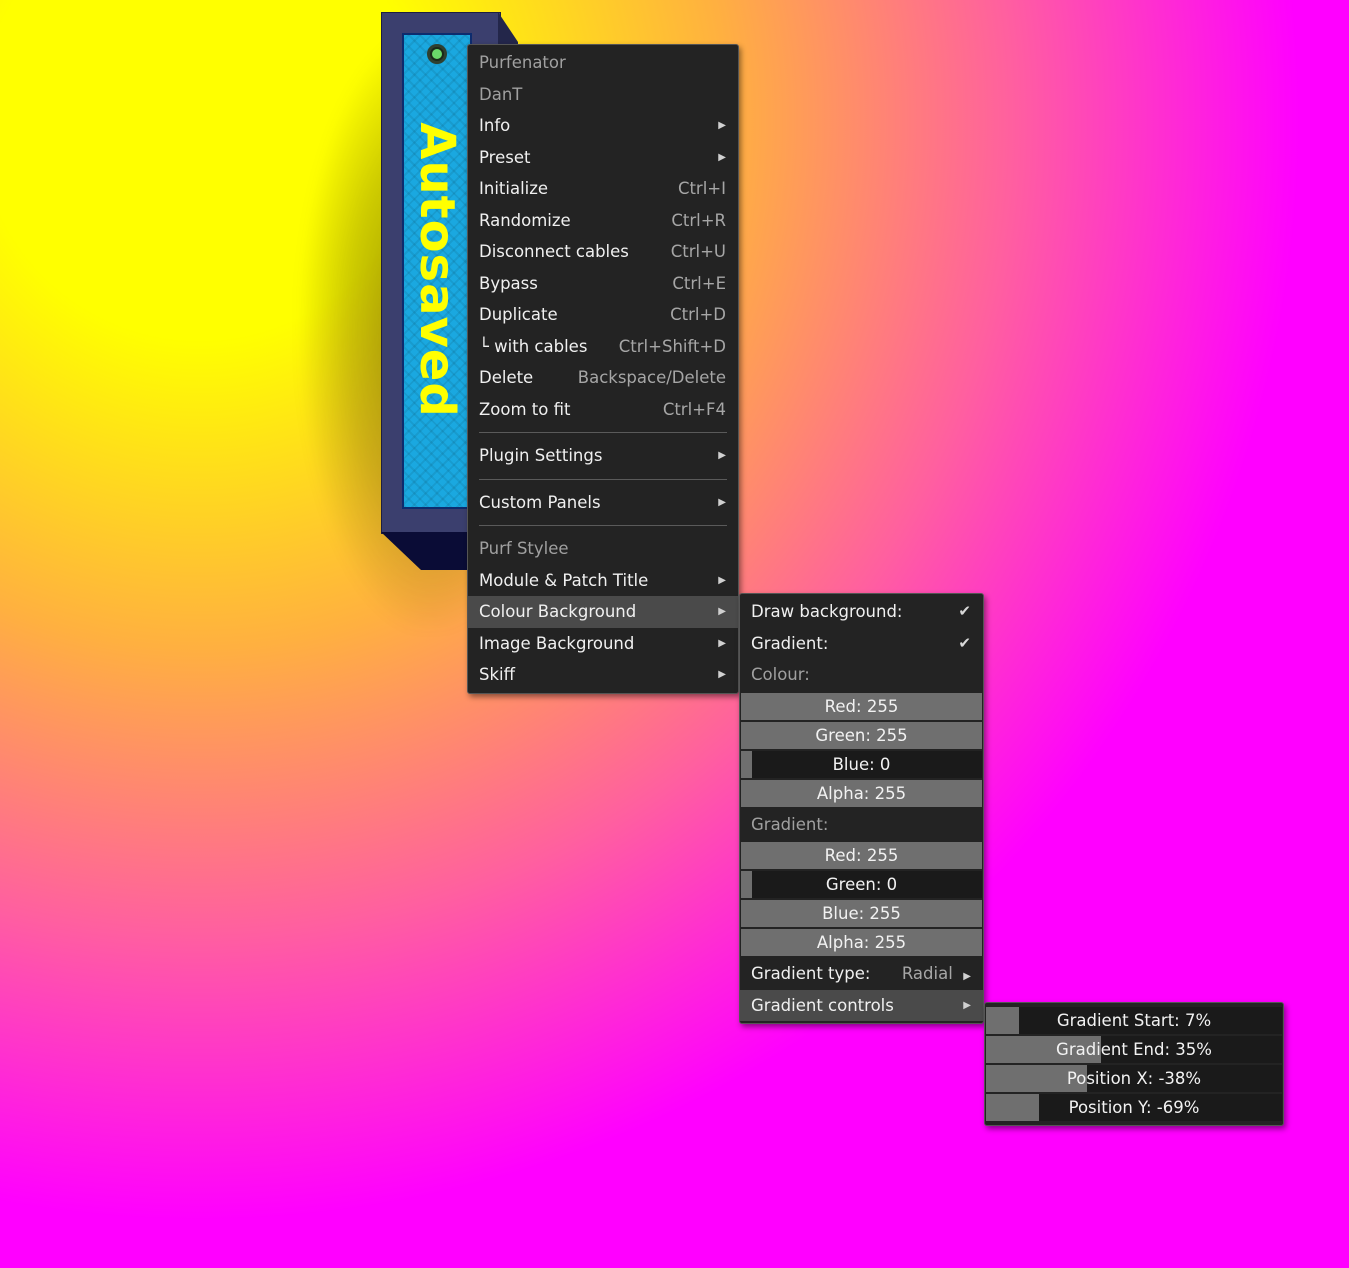 The image size is (1349, 1268). I want to click on gradient-control-position-y: Position Y: -69%, so click(1134, 1107).